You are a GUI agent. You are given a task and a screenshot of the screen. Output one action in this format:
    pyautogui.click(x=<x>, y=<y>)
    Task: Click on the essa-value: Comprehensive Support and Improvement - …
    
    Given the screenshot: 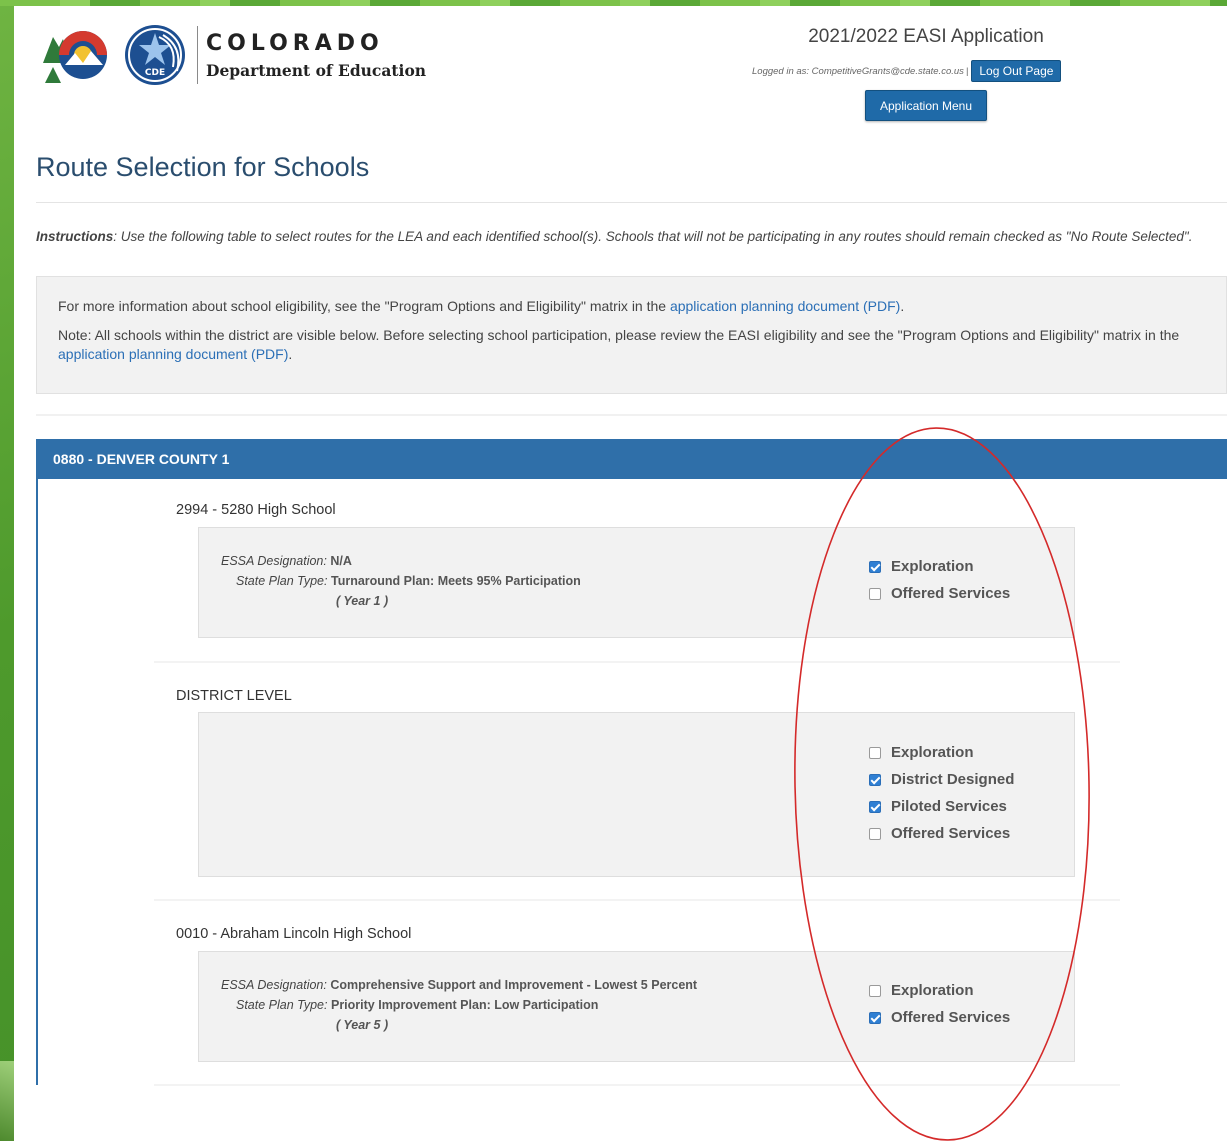 What is the action you would take?
    pyautogui.click(x=514, y=985)
    